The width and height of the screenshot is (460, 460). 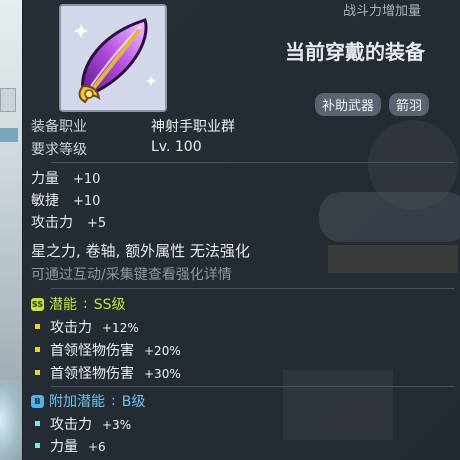 I want to click on level-row: 要求等级, so click(x=59, y=149).